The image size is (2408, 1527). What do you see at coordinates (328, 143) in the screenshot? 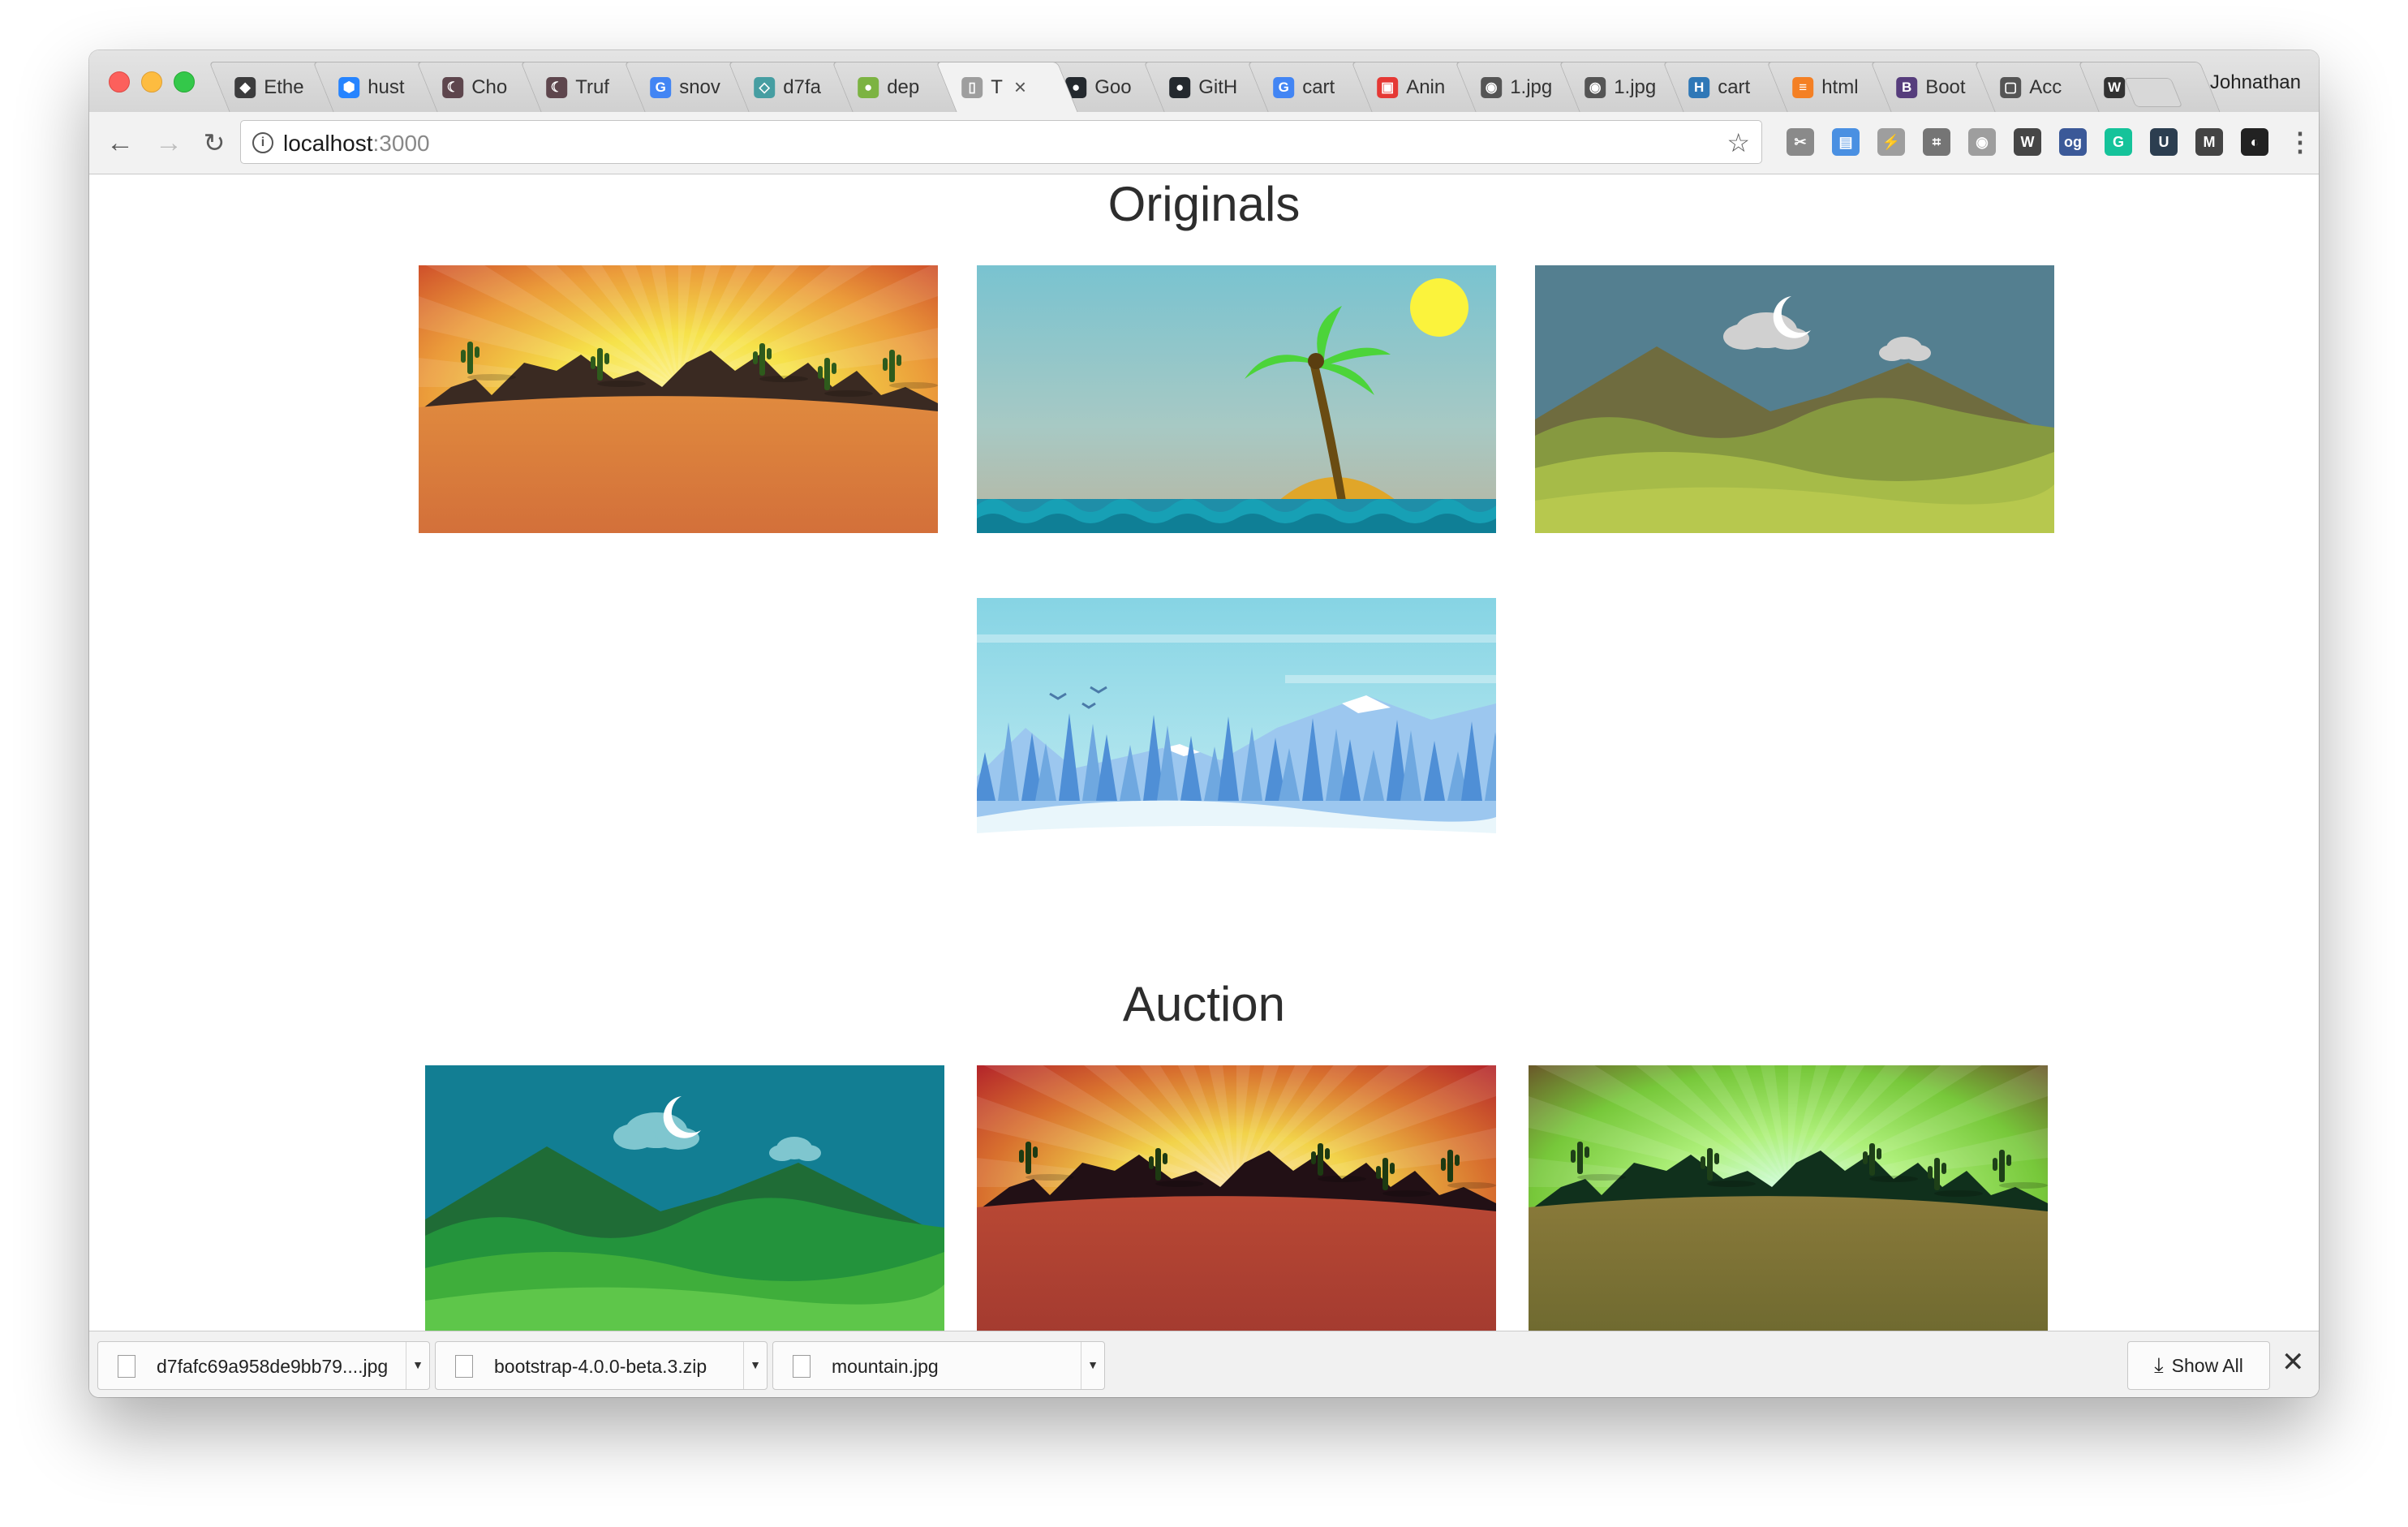
I see `url-host: localhost` at bounding box center [328, 143].